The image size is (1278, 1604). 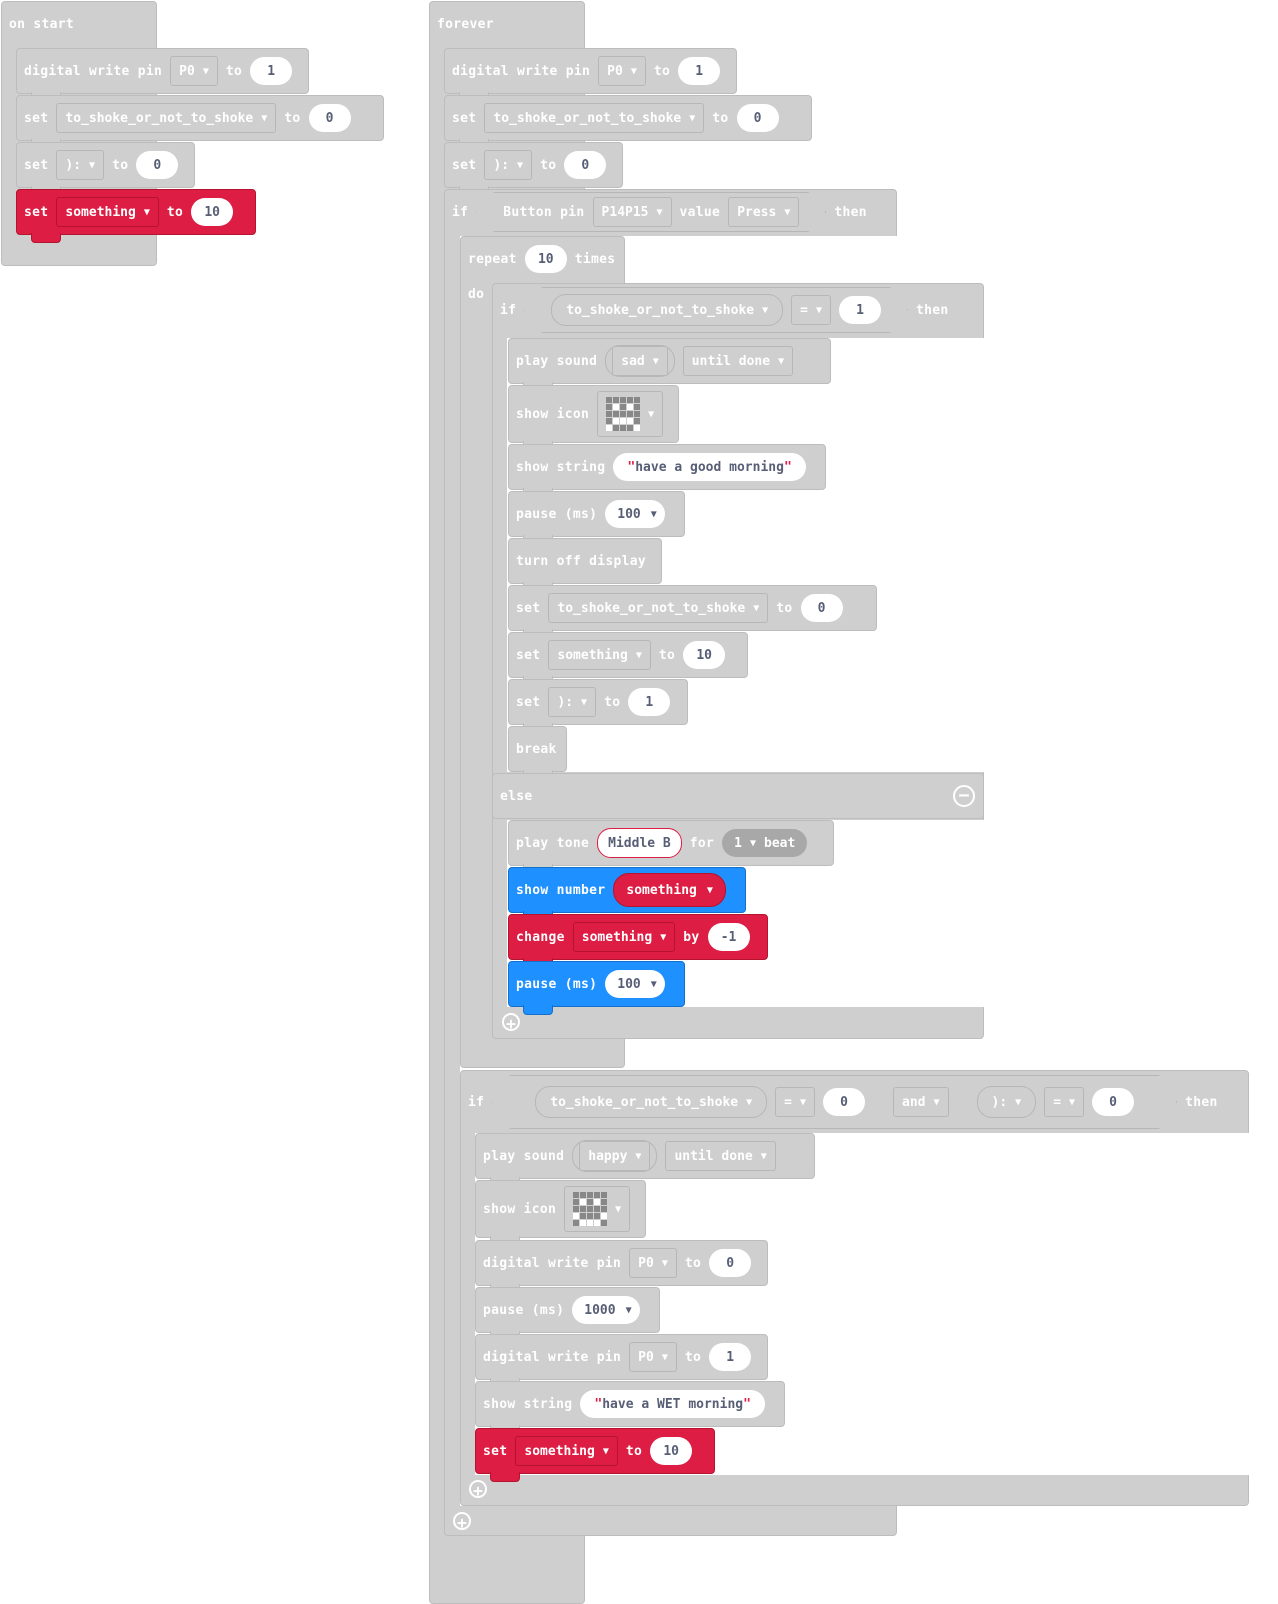 I want to click on happy-face-icon, so click(x=590, y=1209).